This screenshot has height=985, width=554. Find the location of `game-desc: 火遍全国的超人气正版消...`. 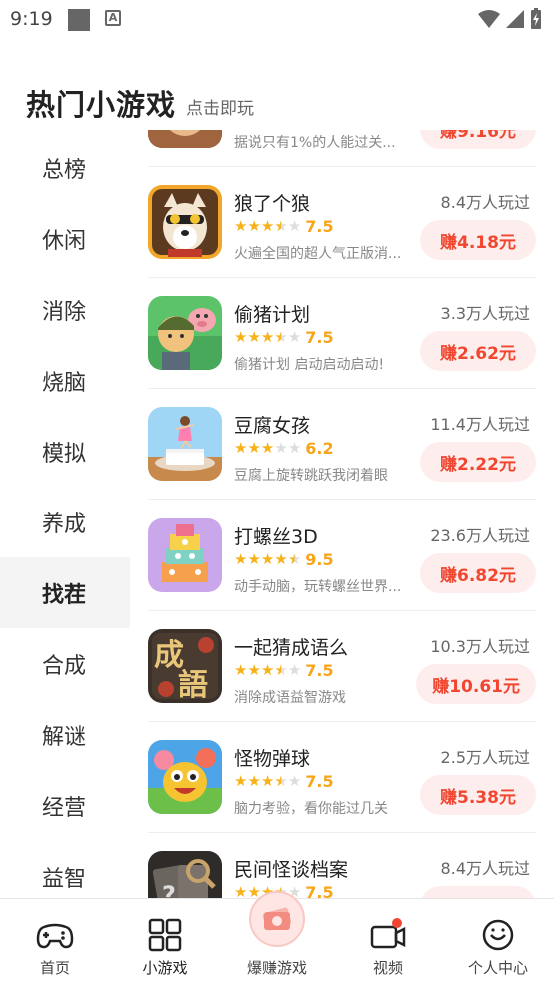

game-desc: 火遍全国的超人气正版消... is located at coordinates (318, 254).